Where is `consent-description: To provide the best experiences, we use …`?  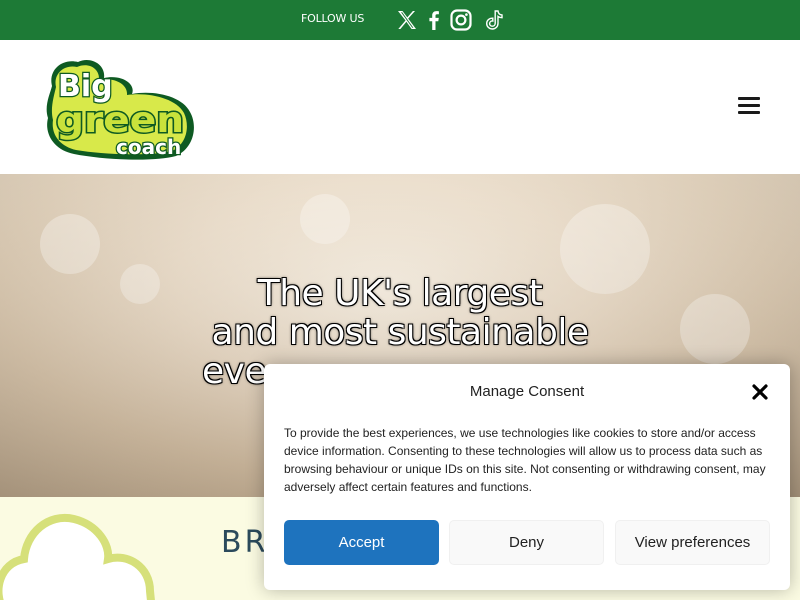
consent-description: To provide the best experiences, we use … is located at coordinates (525, 460).